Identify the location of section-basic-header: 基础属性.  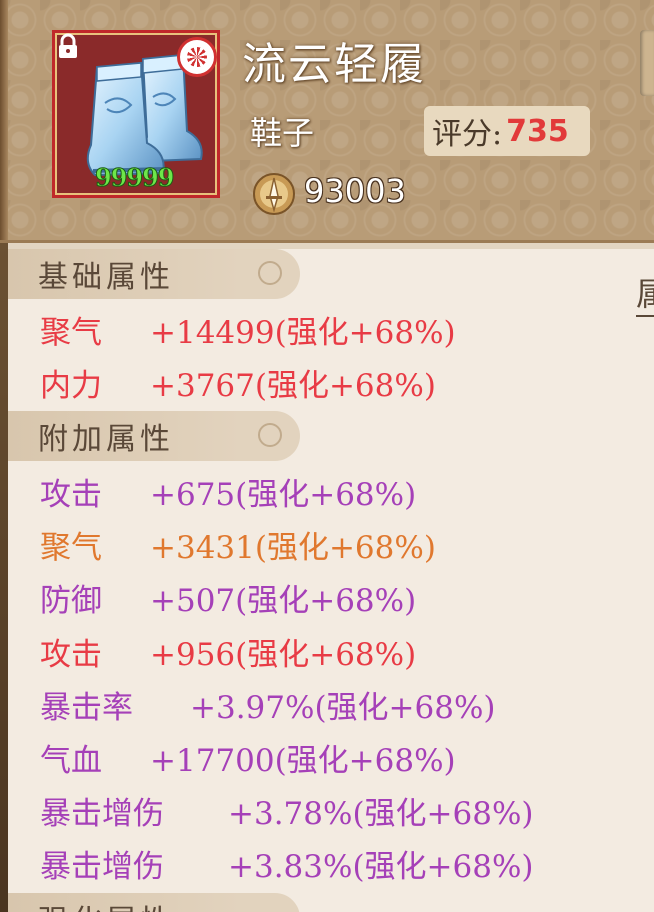
(154, 274).